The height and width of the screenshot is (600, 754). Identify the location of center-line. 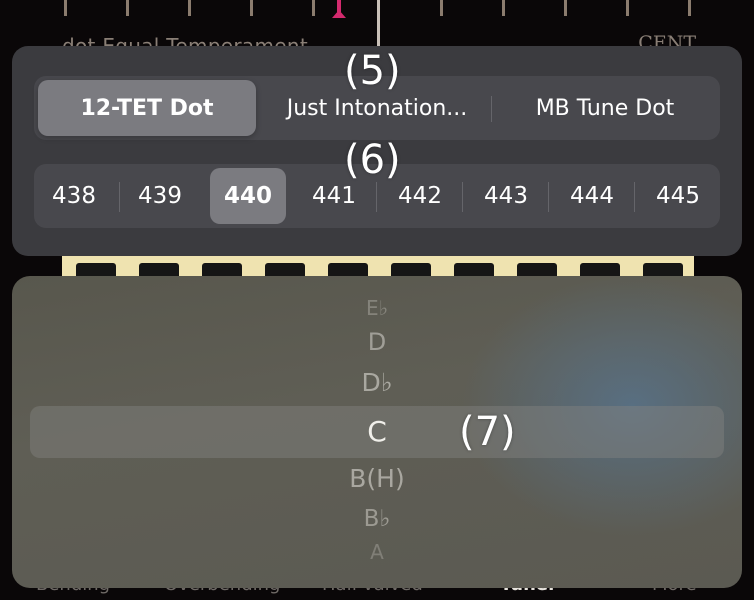
(378, 26).